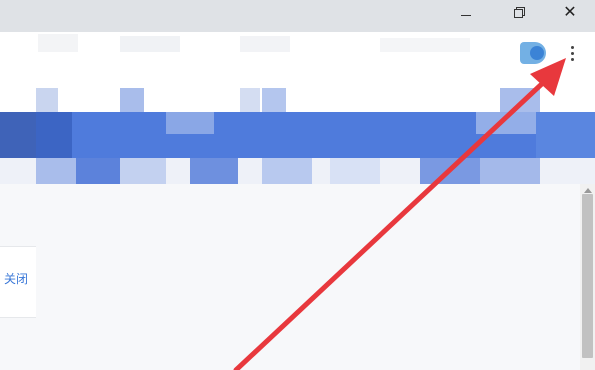 The width and height of the screenshot is (595, 370). What do you see at coordinates (537, 53) in the screenshot?
I see `profile-avatar-icon` at bounding box center [537, 53].